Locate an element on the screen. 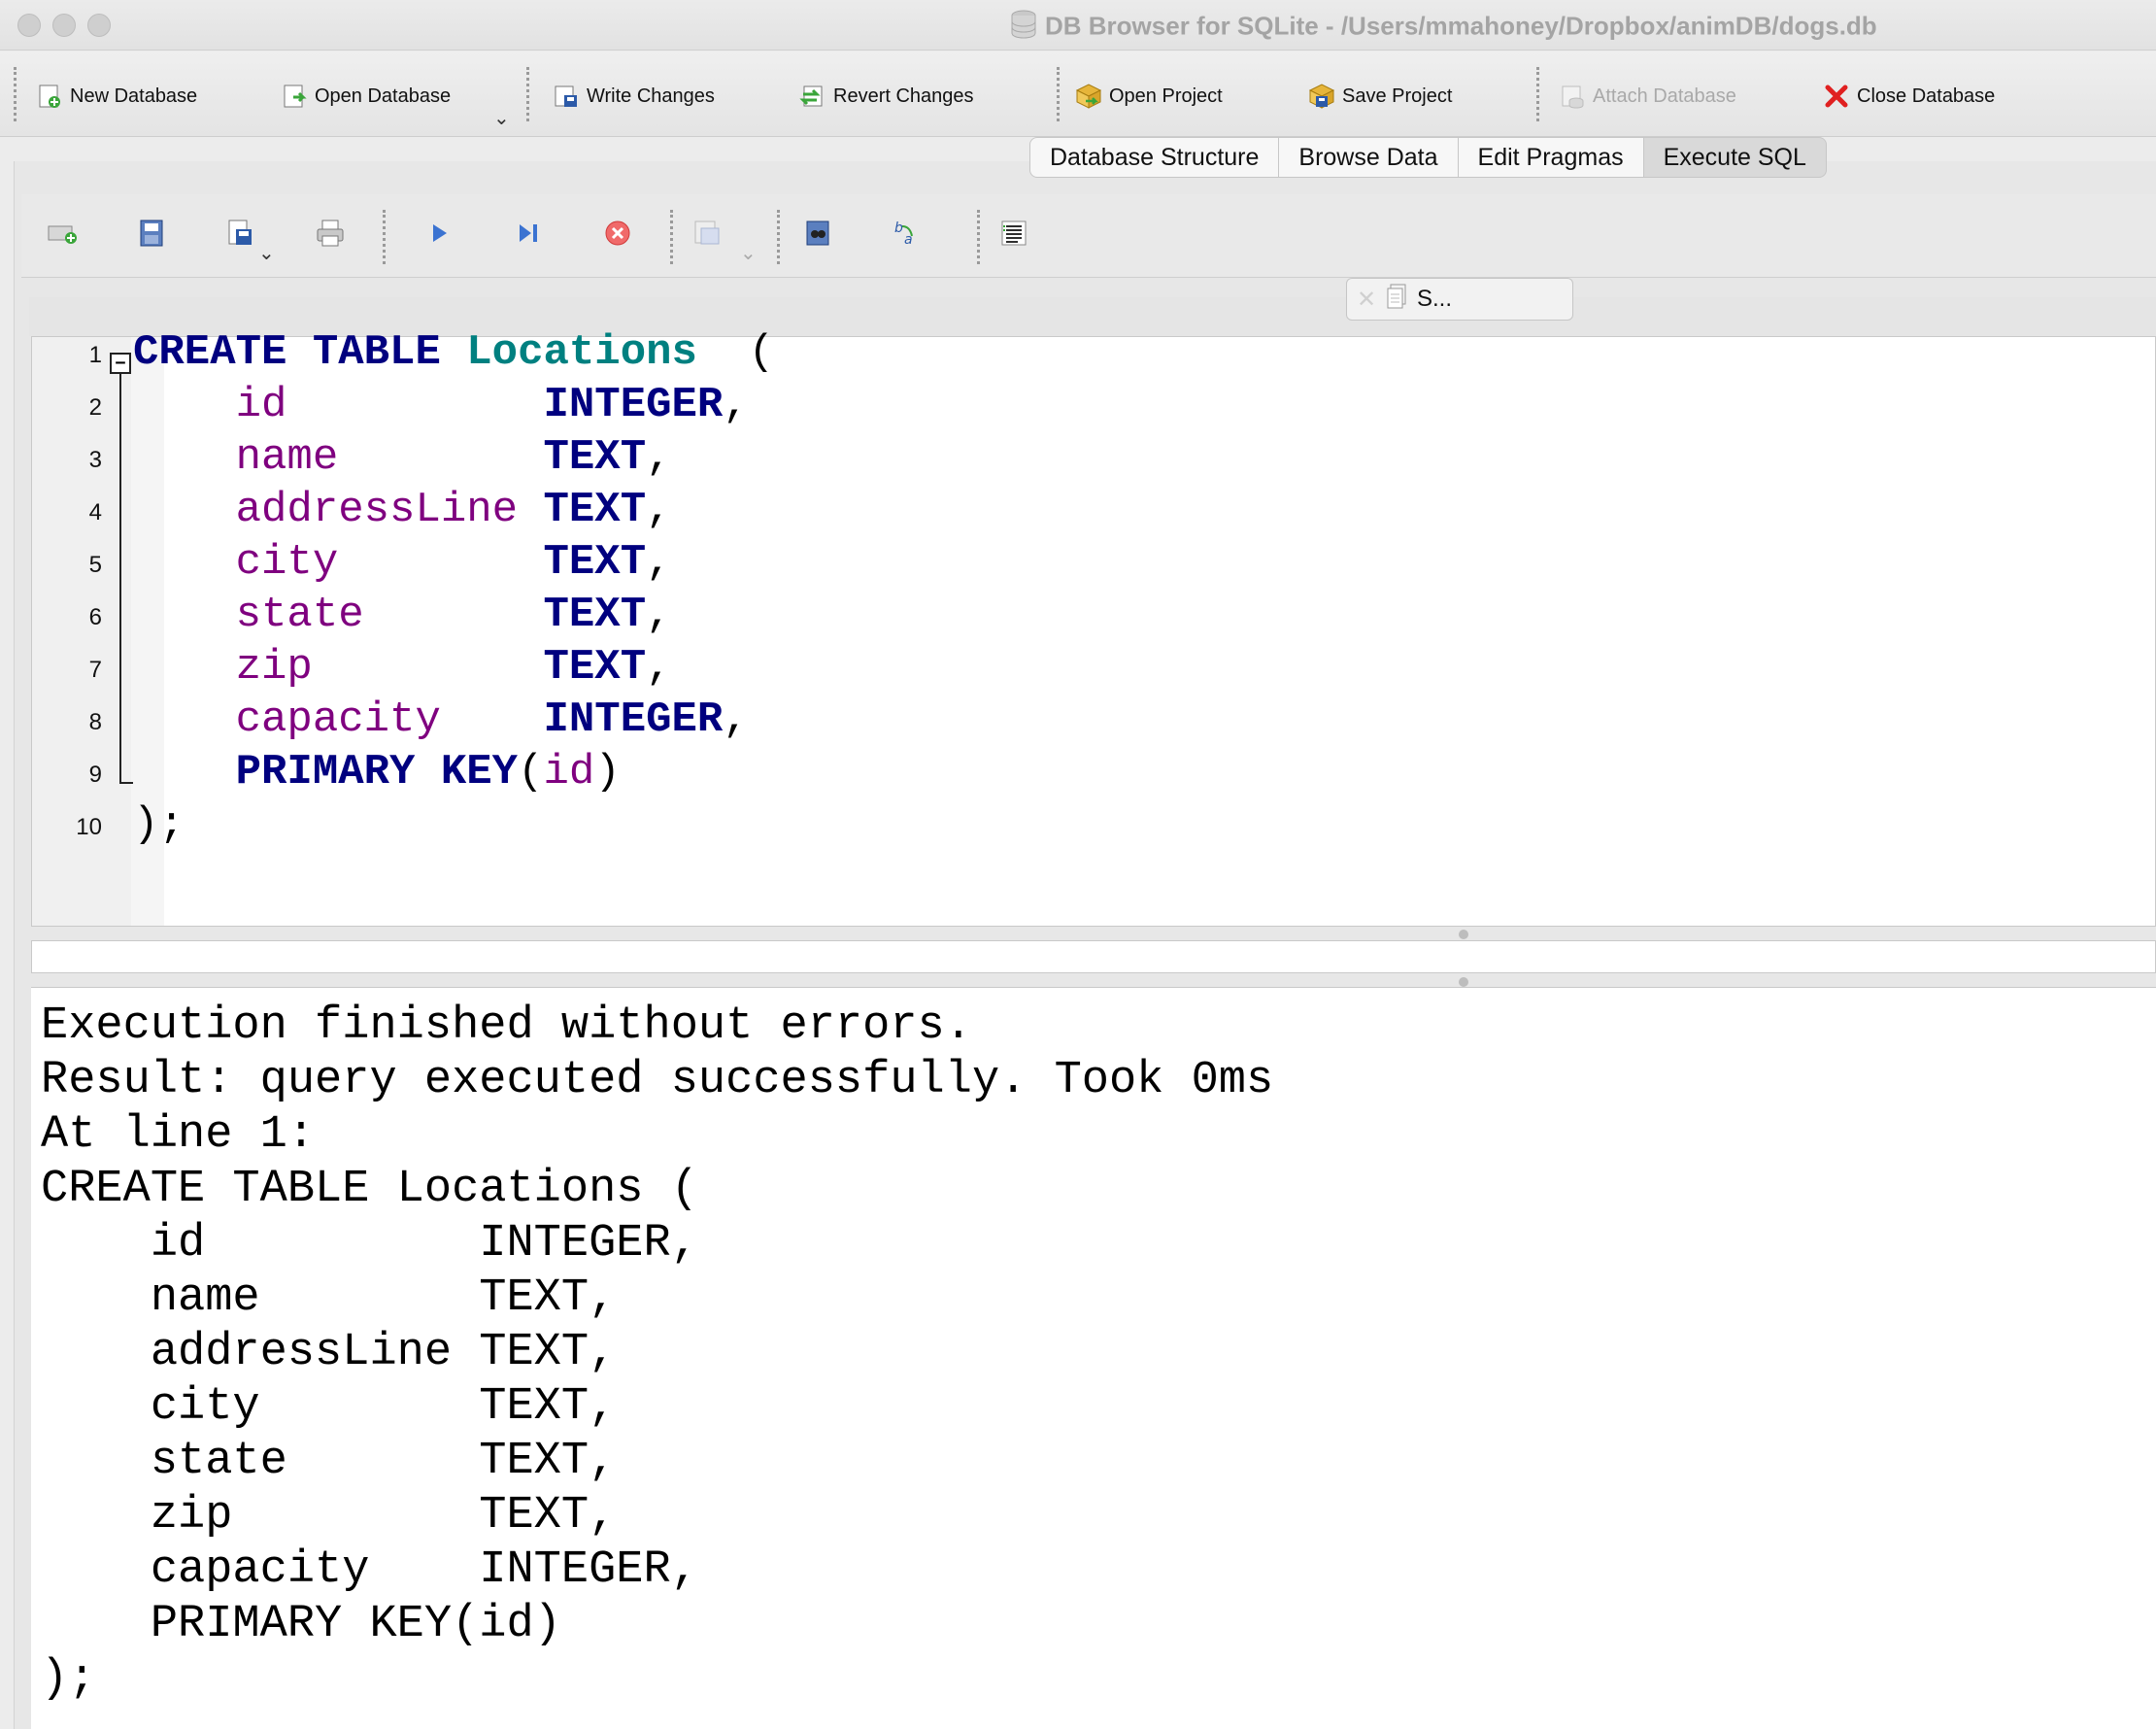 This screenshot has width=2156, height=1729. write-changes-label: Write Changes is located at coordinates (651, 96).